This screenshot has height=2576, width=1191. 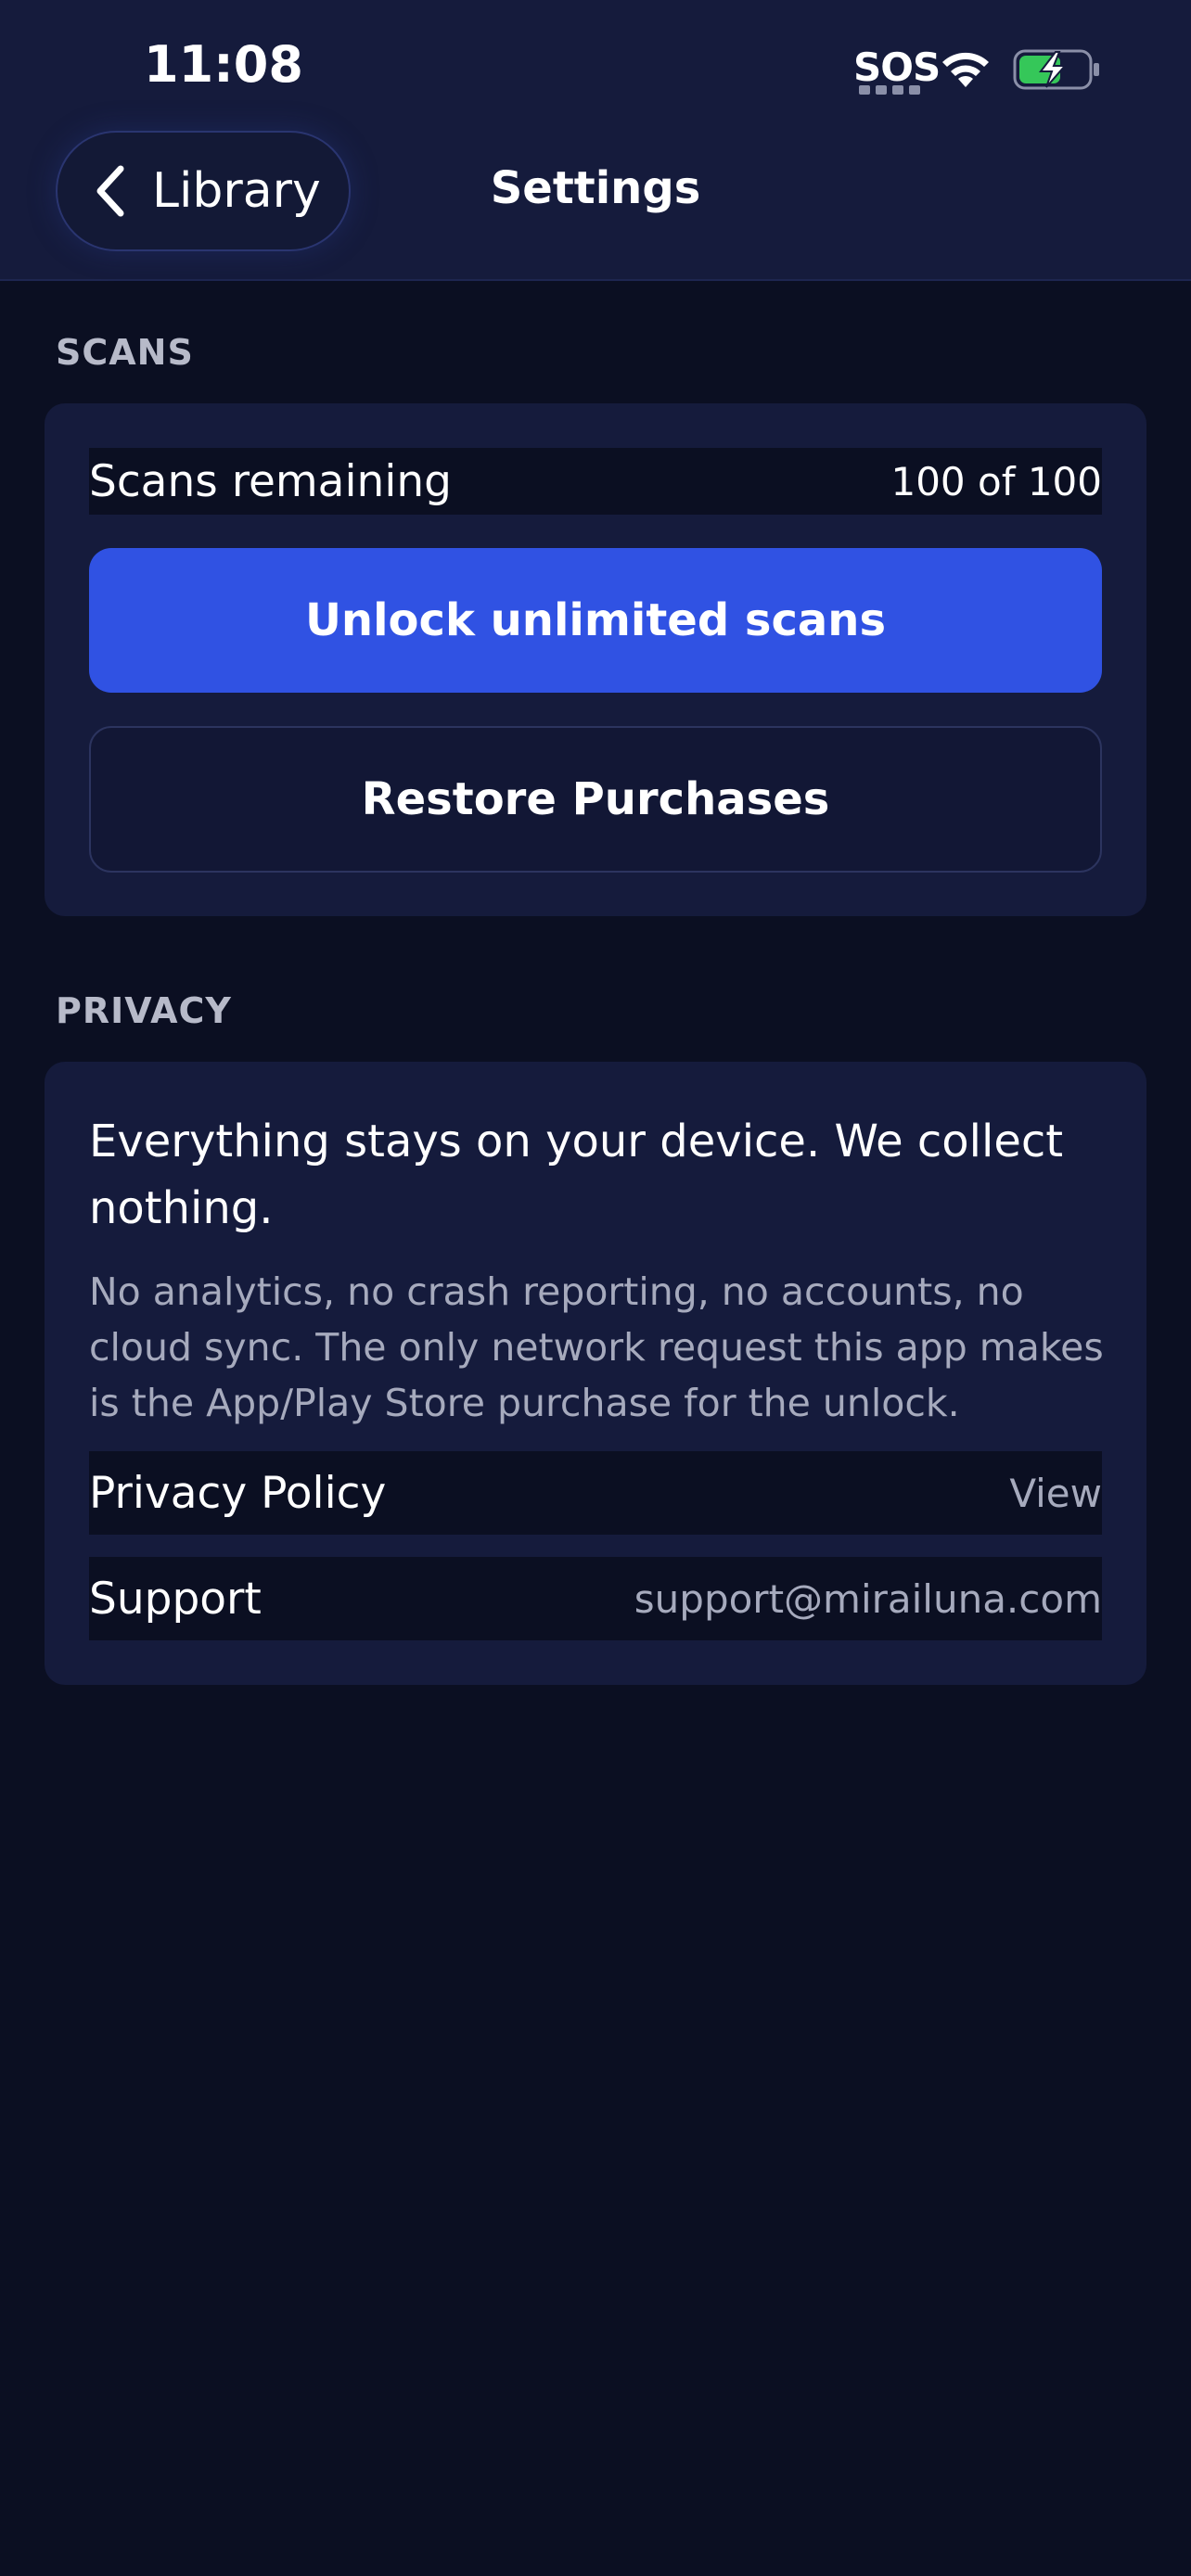 What do you see at coordinates (897, 67) in the screenshot?
I see `sos-indicator: SOS` at bounding box center [897, 67].